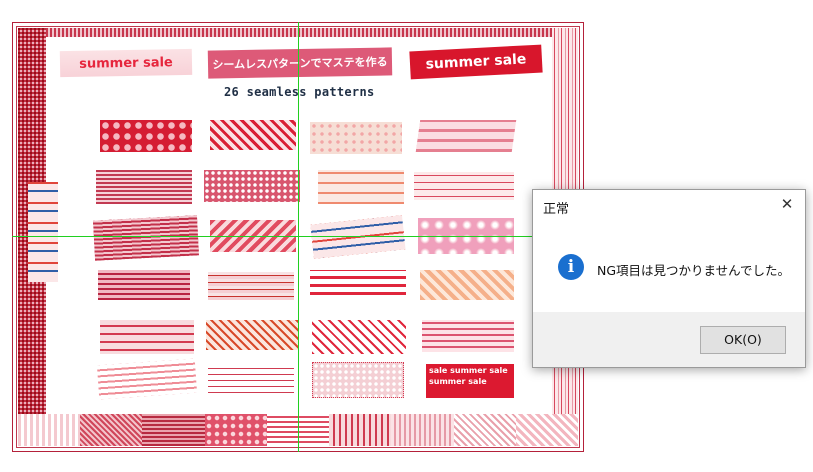 The image size is (813, 472). Describe the element at coordinates (358, 285) in the screenshot. I see `tape-bold-stripes` at that location.